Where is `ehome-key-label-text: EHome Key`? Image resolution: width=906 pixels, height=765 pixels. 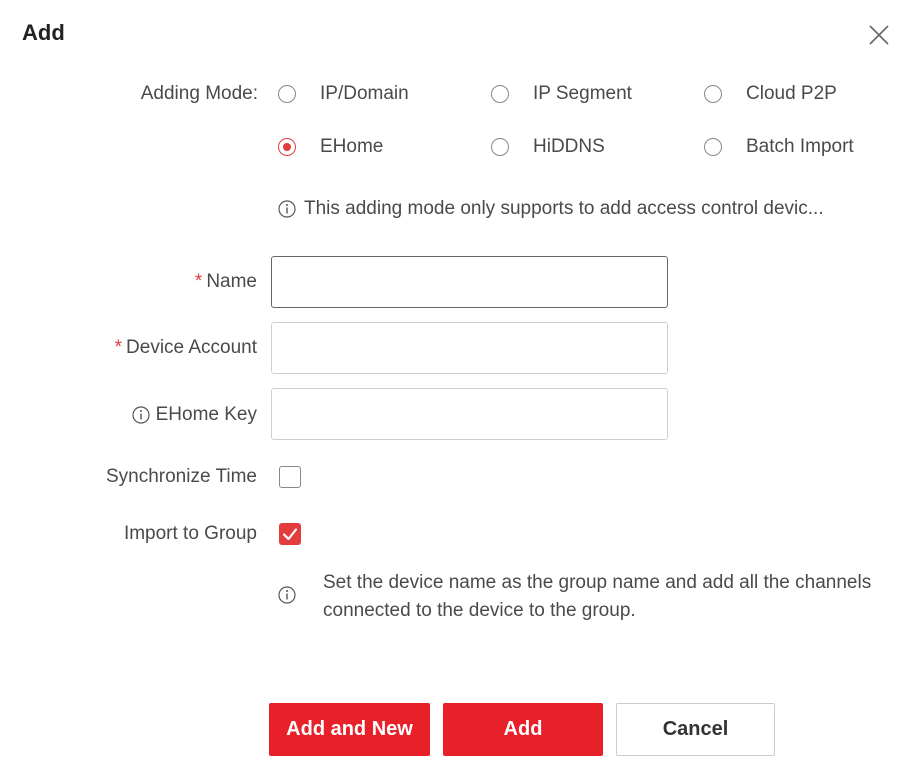 ehome-key-label-text: EHome Key is located at coordinates (206, 414).